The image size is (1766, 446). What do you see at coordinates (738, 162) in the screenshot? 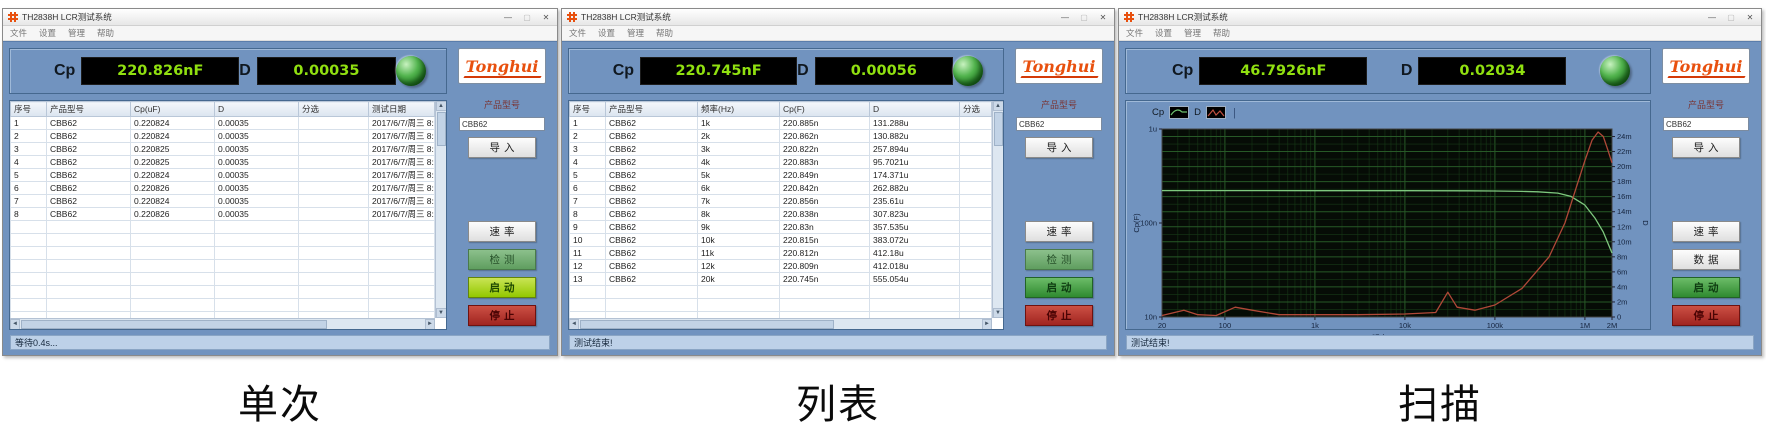
I see `table-cell: 4k` at bounding box center [738, 162].